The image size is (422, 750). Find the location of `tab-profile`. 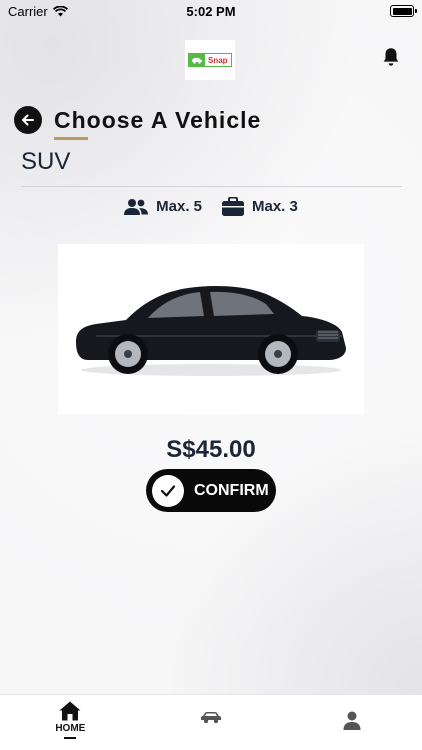

tab-profile is located at coordinates (351, 722).